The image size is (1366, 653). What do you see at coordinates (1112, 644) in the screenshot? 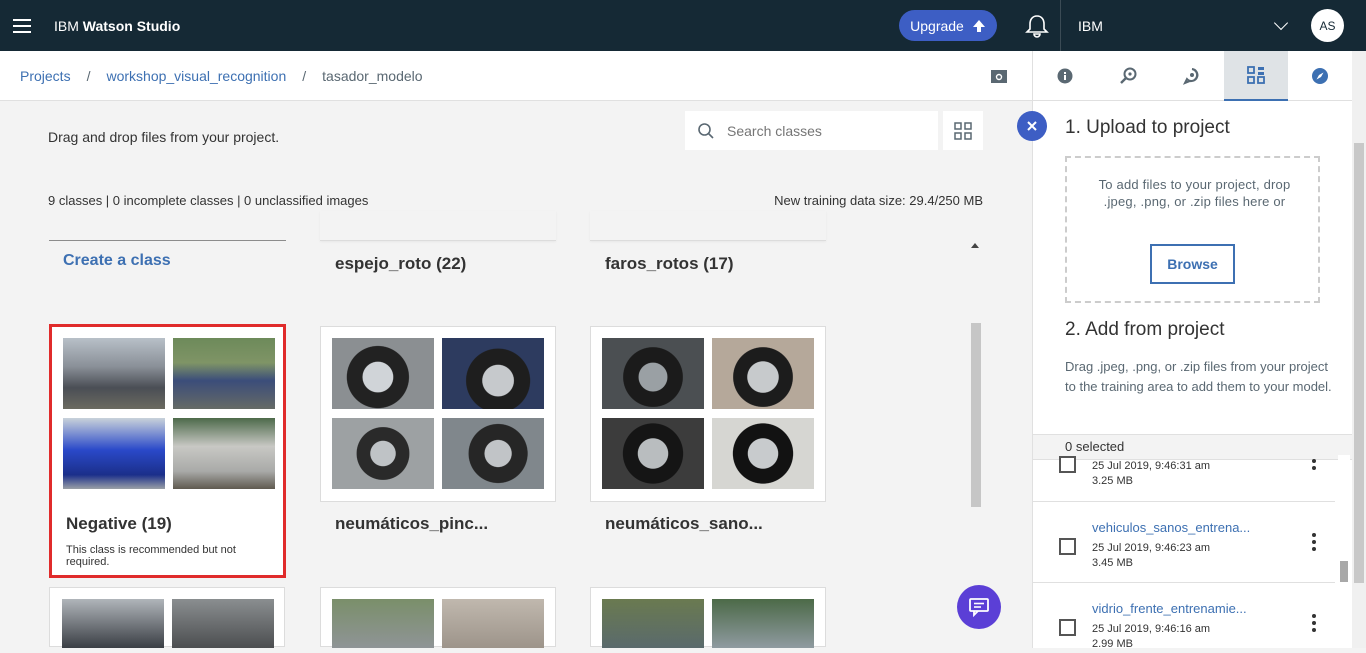
I see `file-size: 2.99 MB` at bounding box center [1112, 644].